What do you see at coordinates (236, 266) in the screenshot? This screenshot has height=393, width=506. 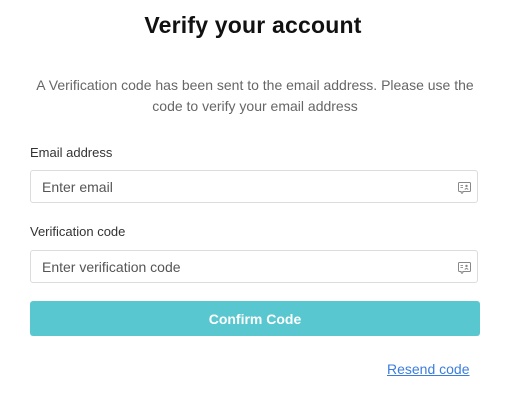 I see `verification-code-field` at bounding box center [236, 266].